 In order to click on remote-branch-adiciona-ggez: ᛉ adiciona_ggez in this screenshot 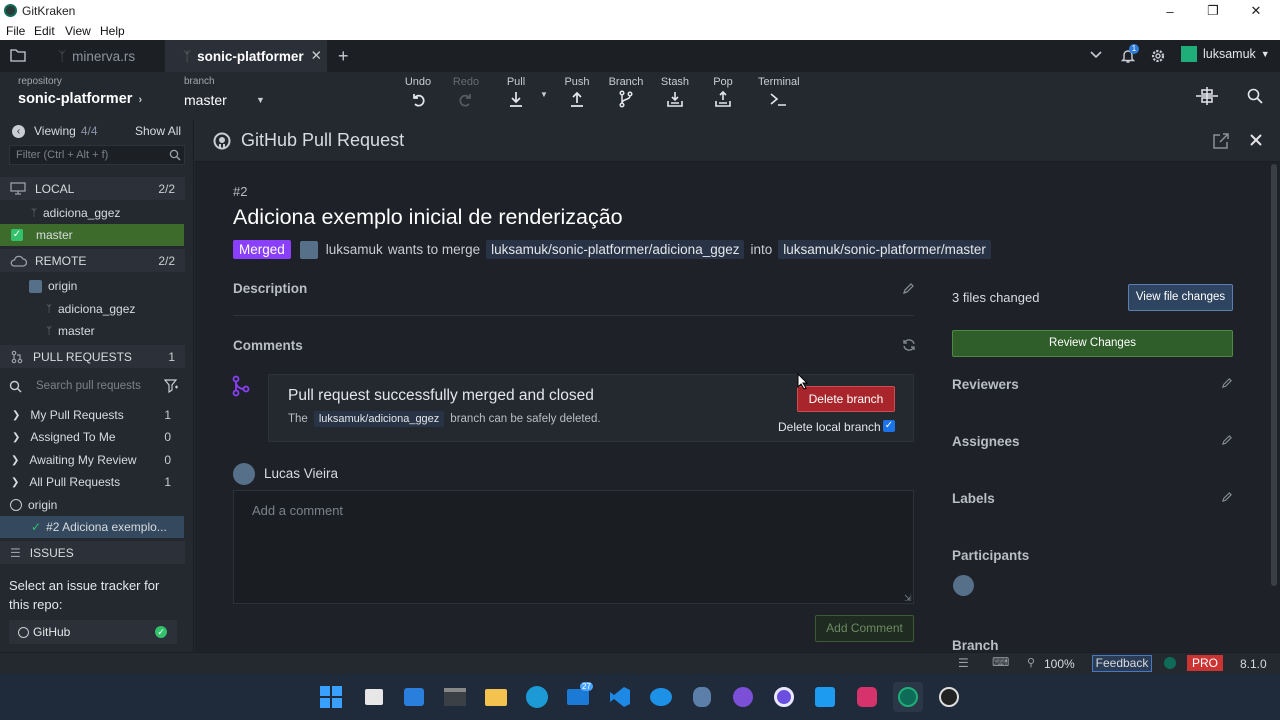, I will do `click(92, 309)`.